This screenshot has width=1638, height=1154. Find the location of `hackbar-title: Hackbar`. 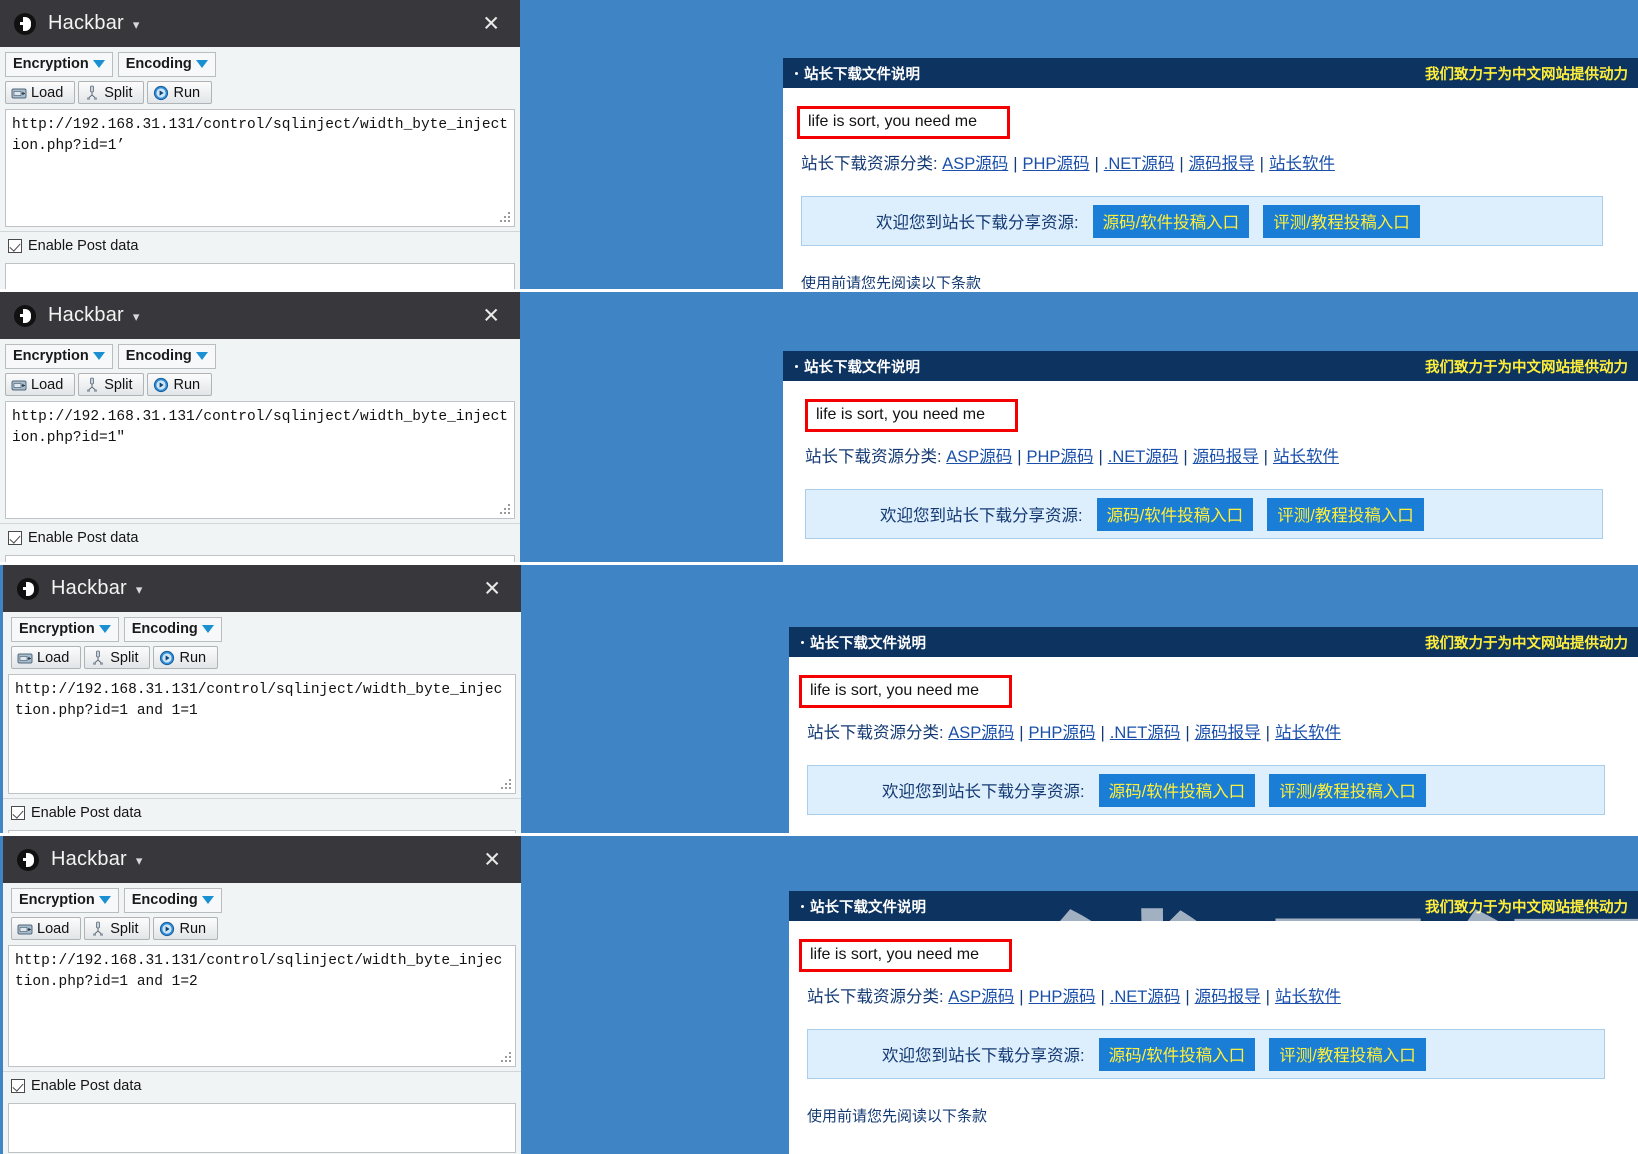

hackbar-title: Hackbar is located at coordinates (86, 315).